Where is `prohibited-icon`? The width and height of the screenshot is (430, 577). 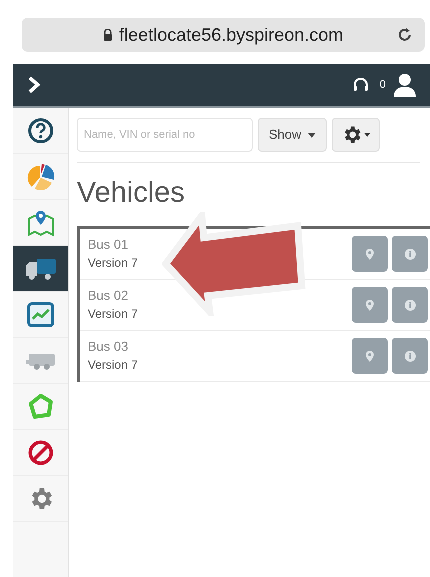 prohibited-icon is located at coordinates (40, 452).